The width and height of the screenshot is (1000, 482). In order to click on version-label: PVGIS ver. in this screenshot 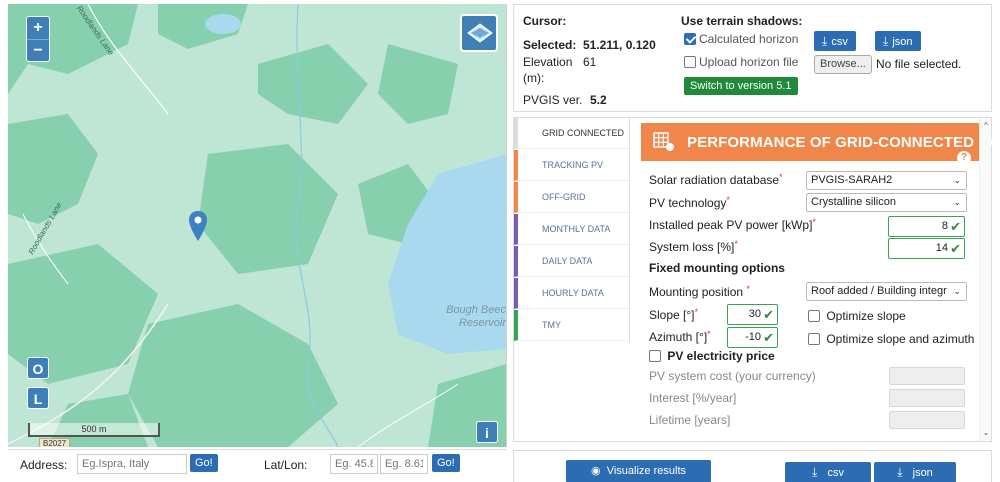, I will do `click(553, 100)`.